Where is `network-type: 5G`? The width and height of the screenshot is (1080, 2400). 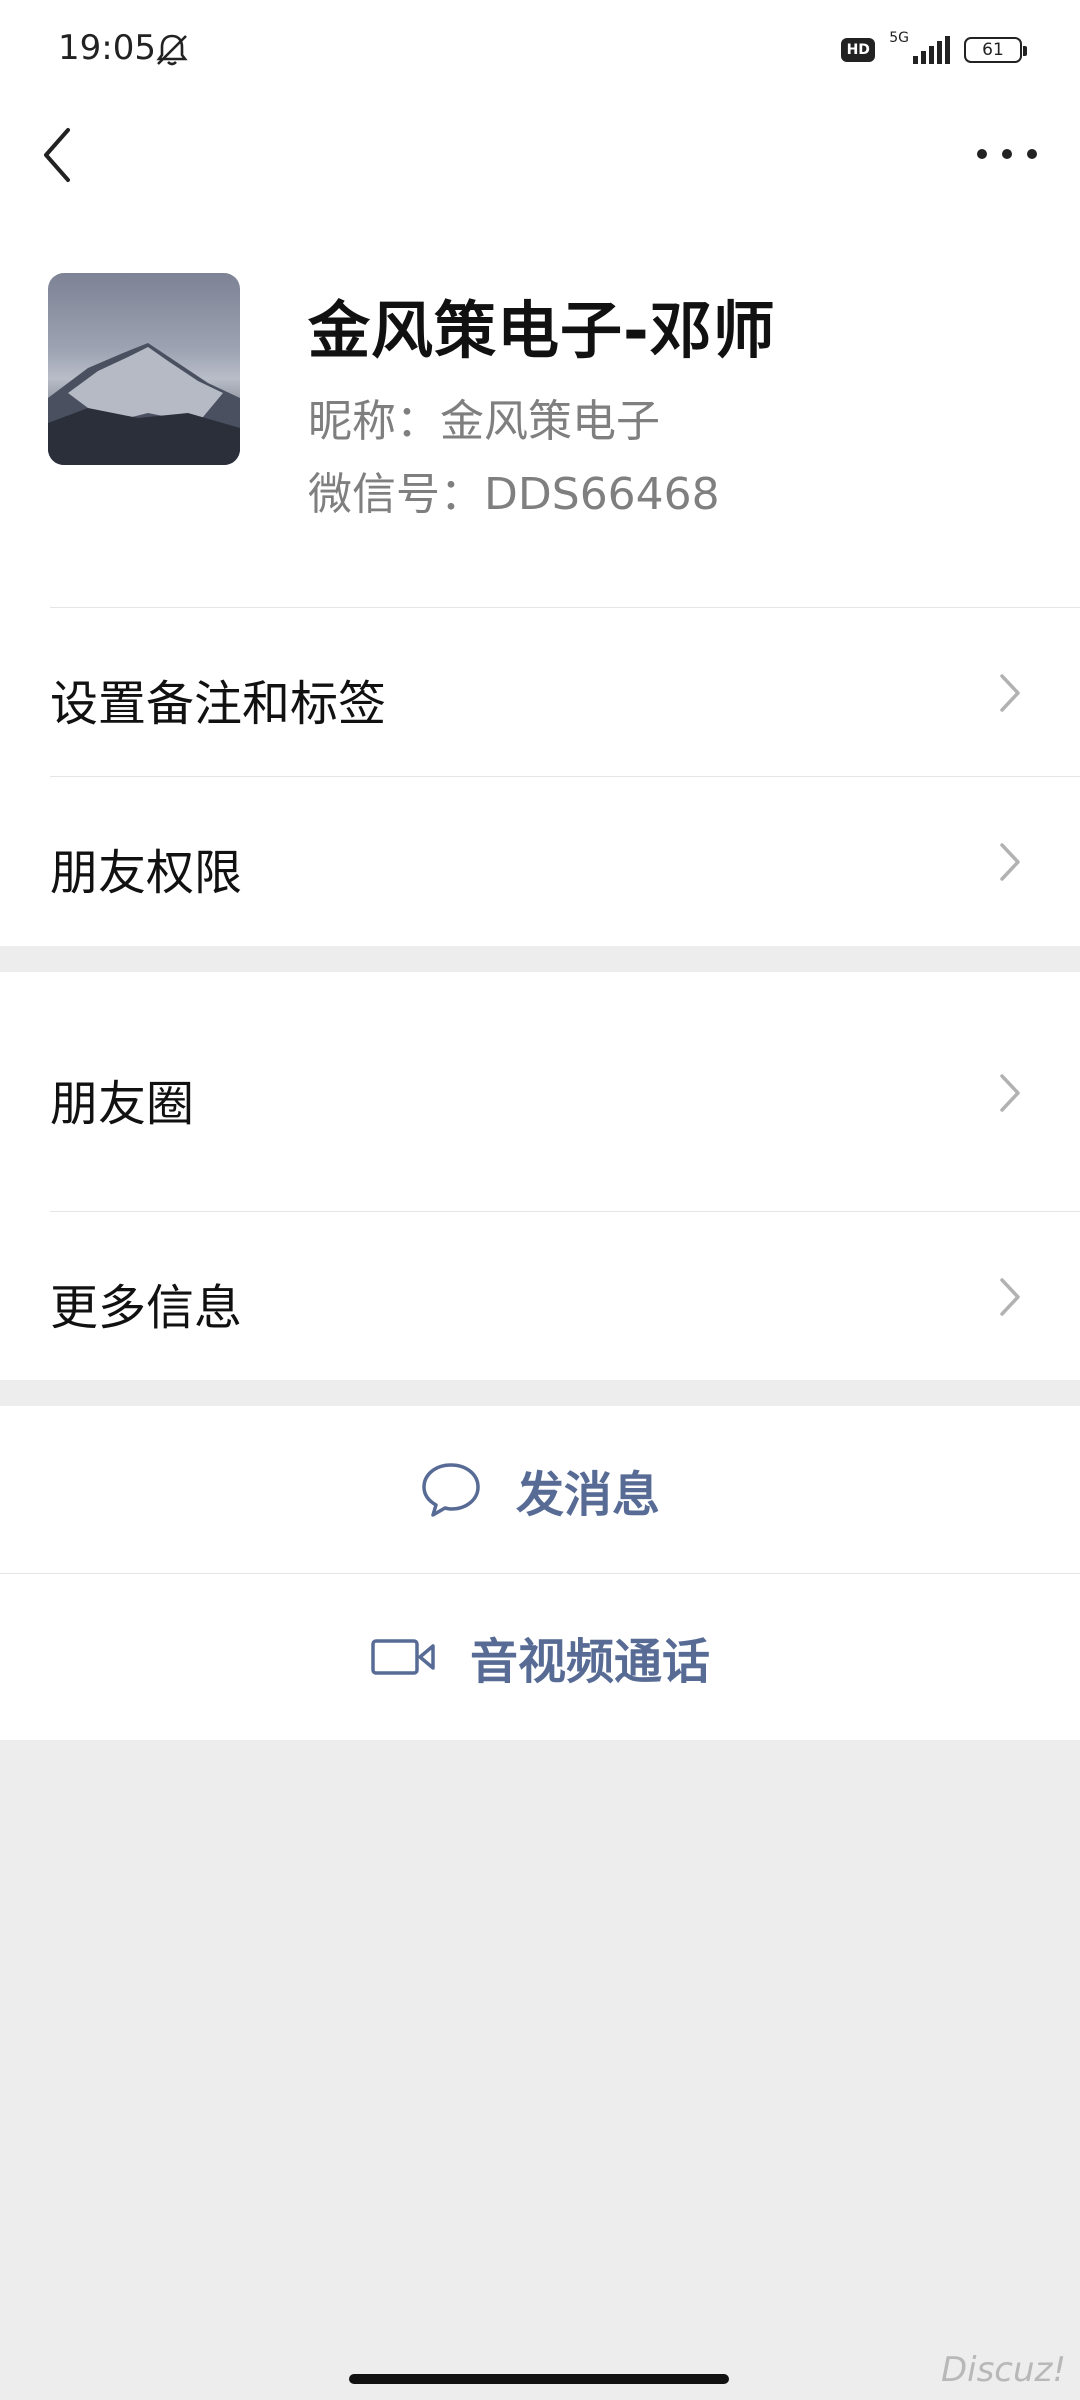 network-type: 5G is located at coordinates (899, 38).